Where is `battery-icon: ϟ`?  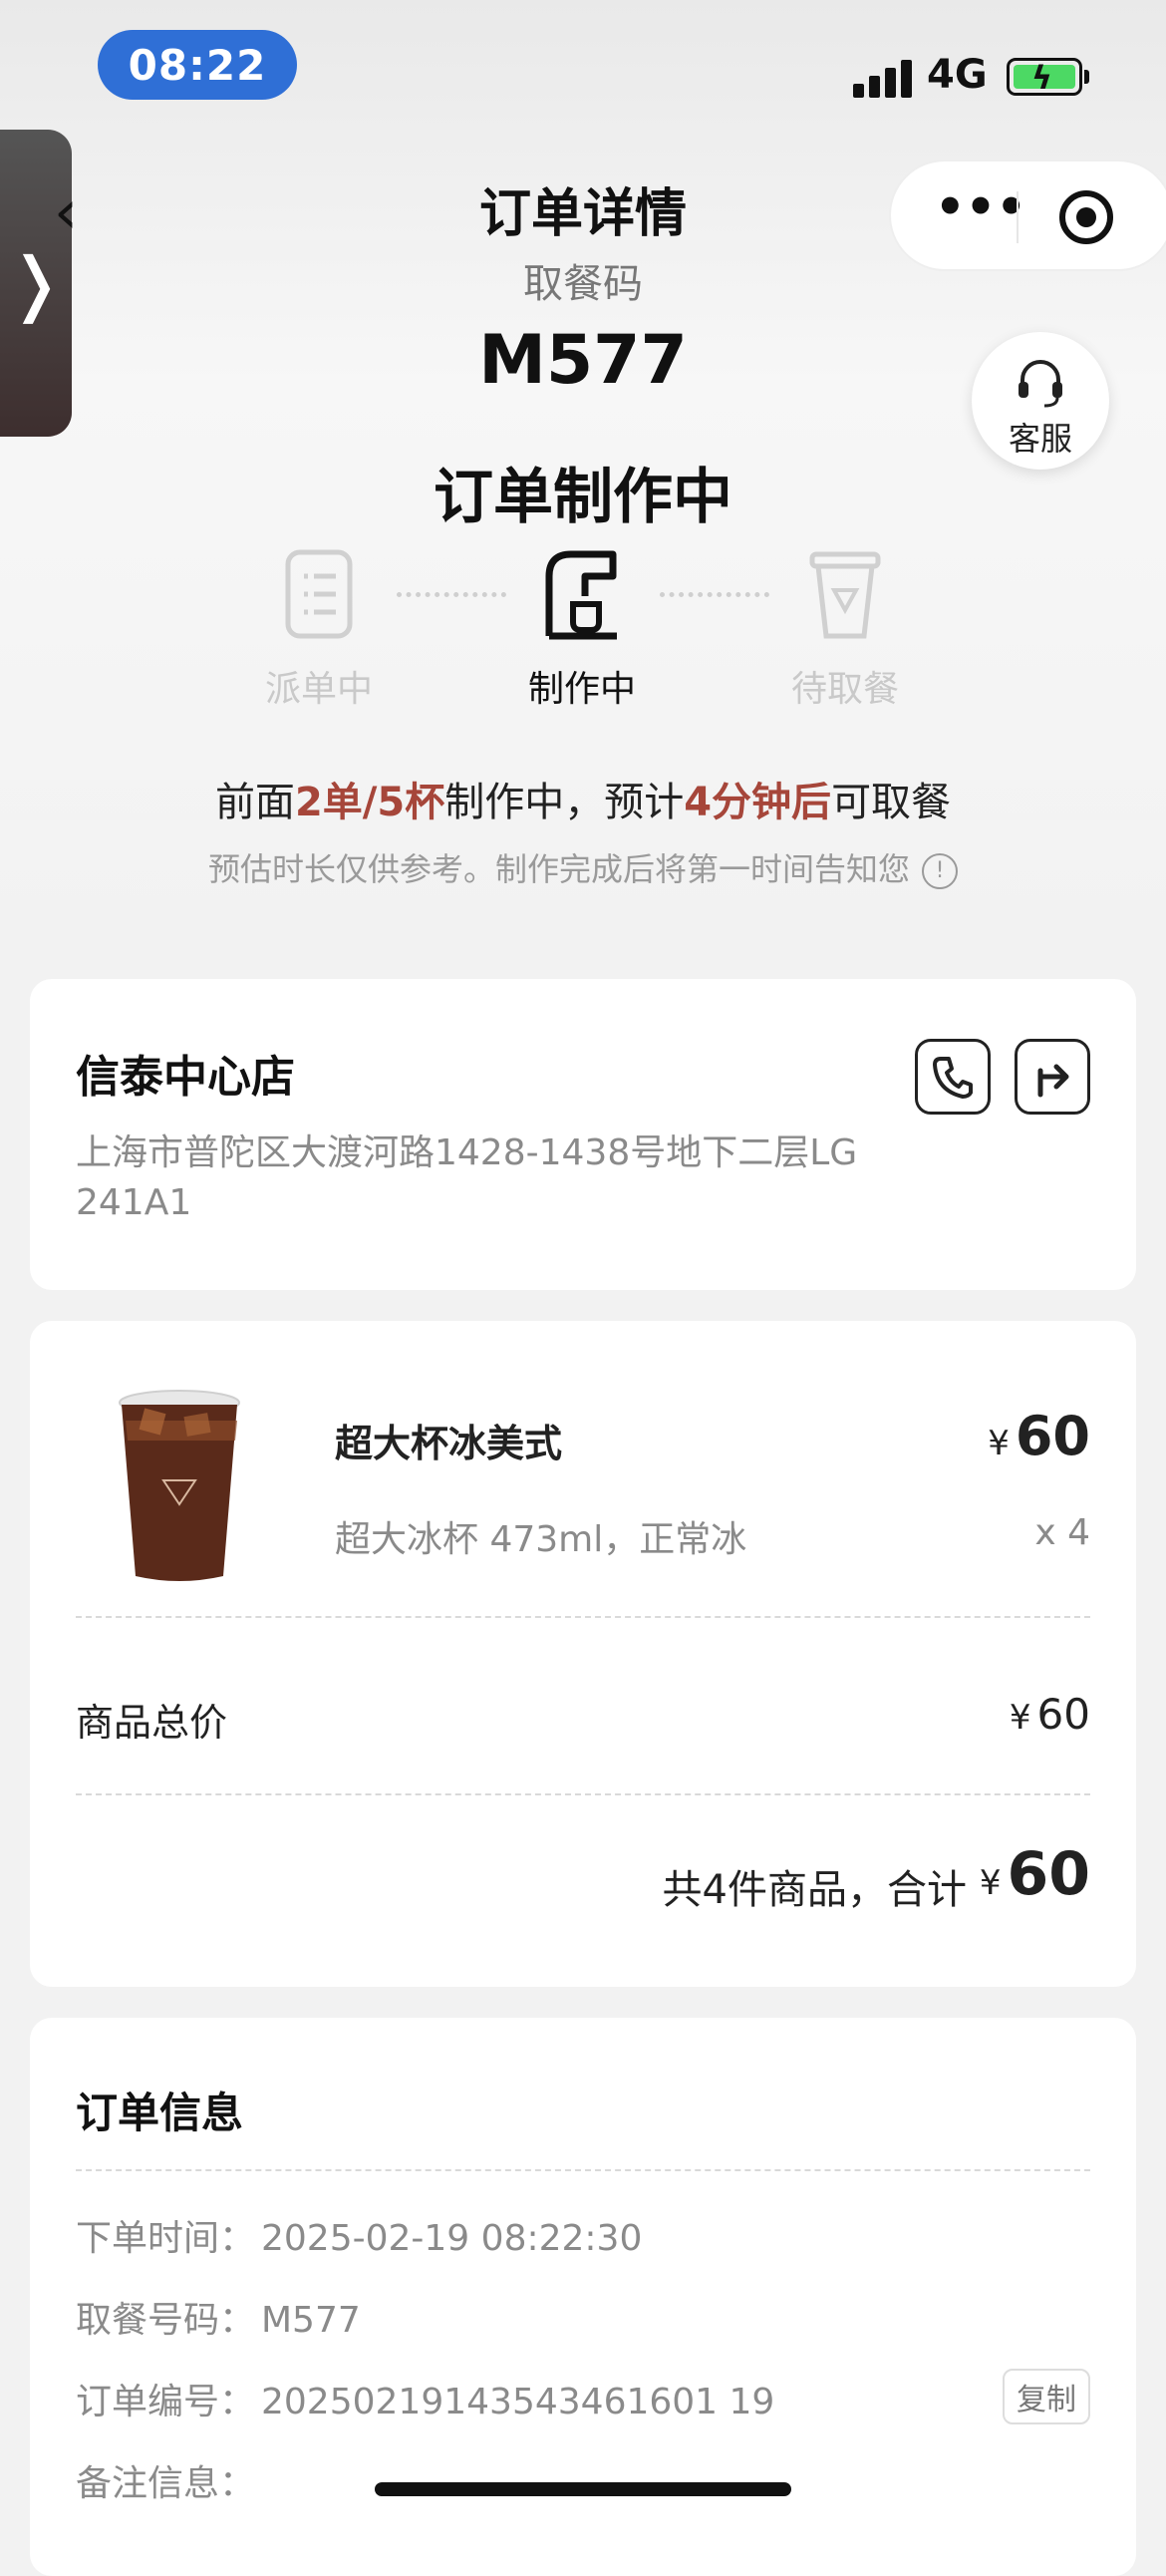
battery-icon: ϟ is located at coordinates (1044, 77).